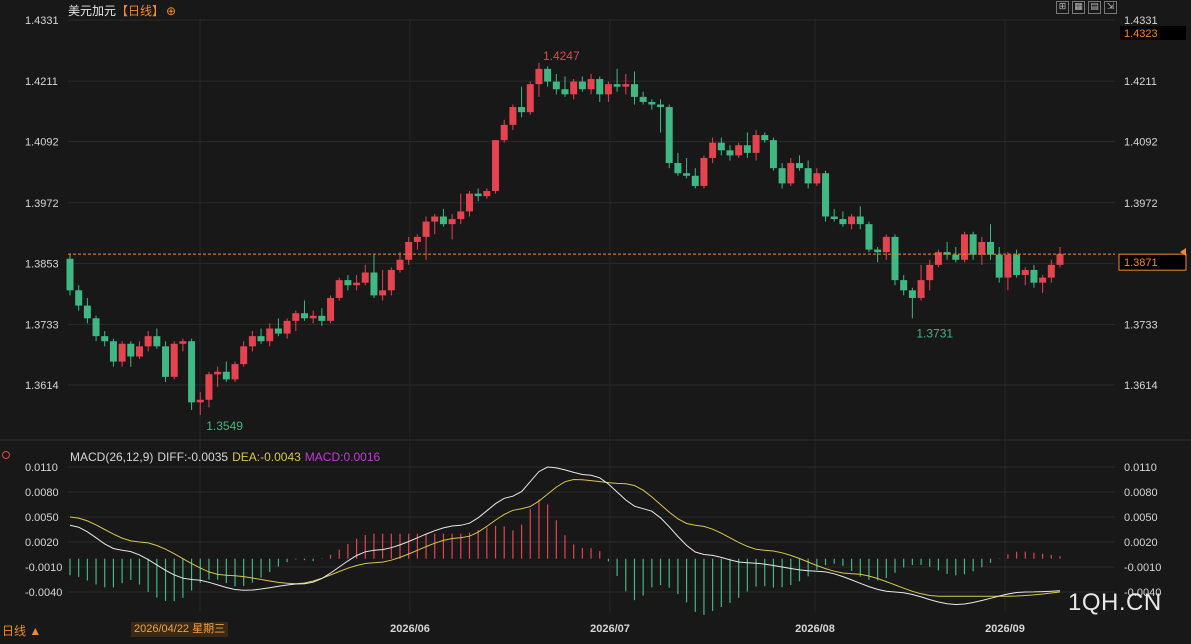 Image resolution: width=1191 pixels, height=644 pixels. What do you see at coordinates (42, 543) in the screenshot?
I see `macd-ytick-left: 0.0020` at bounding box center [42, 543].